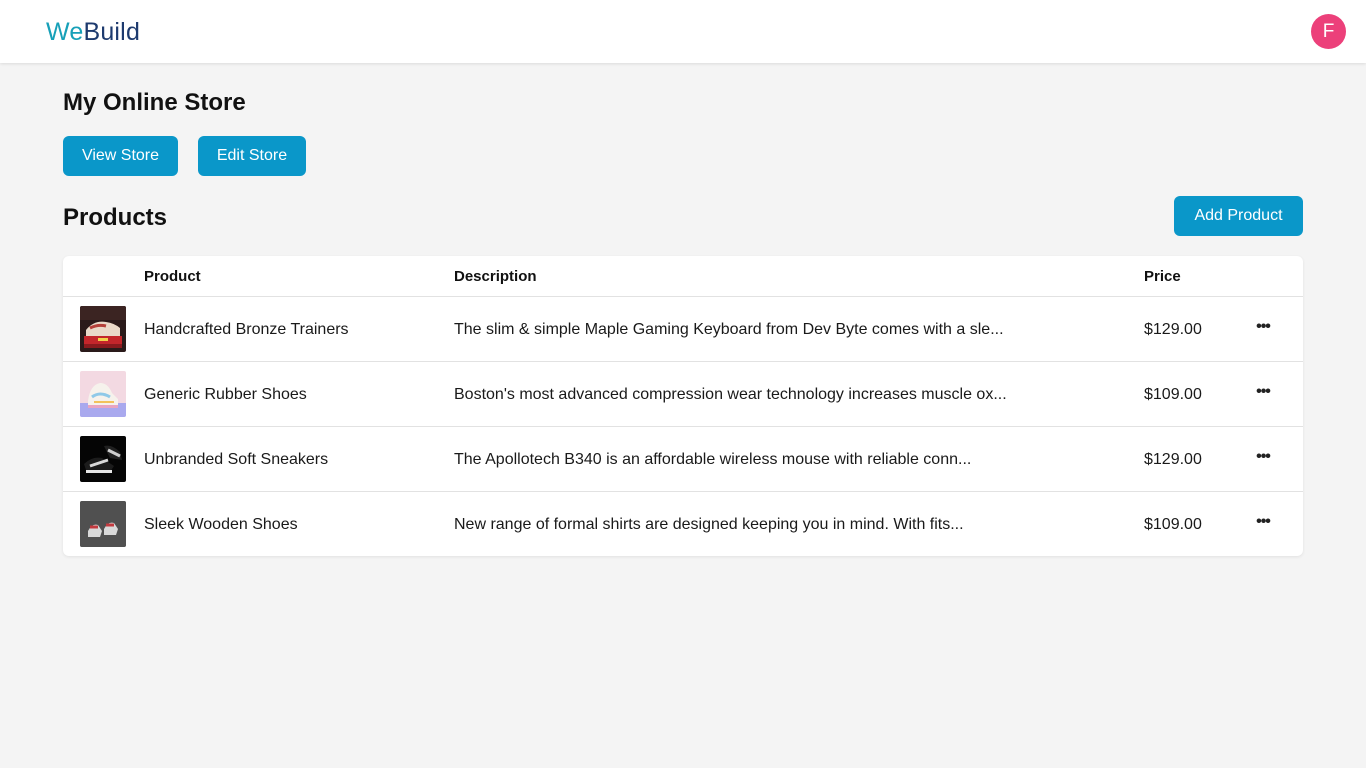 The width and height of the screenshot is (1366, 768). Describe the element at coordinates (236, 459) in the screenshot. I see `product-name: Unbranded Soft Sneakers` at that location.